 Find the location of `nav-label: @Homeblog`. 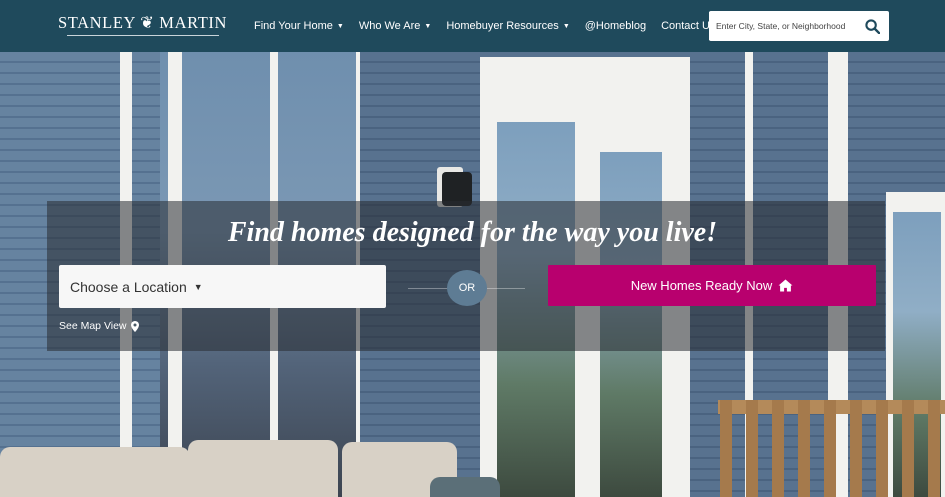

nav-label: @Homeblog is located at coordinates (615, 26).